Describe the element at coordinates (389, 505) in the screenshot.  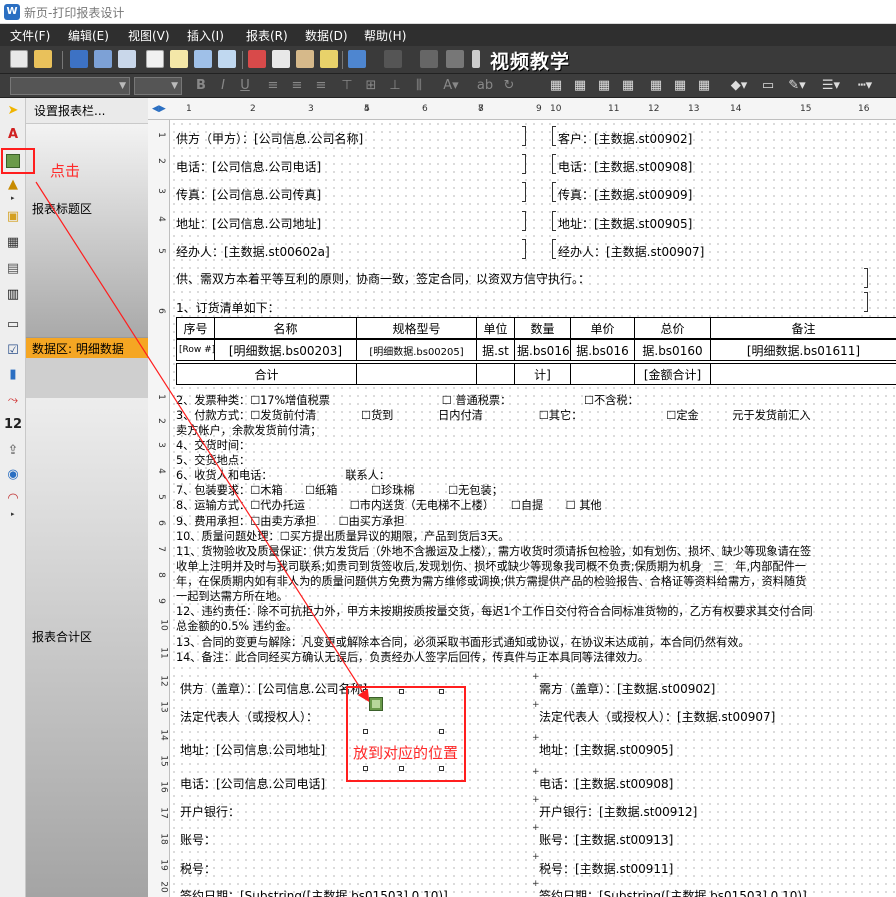
I see `term-line: 8、运输方式：☐代办托运 ☐市内送货（无电梯不上楼） ☐自提 ☐ 其他` at that location.